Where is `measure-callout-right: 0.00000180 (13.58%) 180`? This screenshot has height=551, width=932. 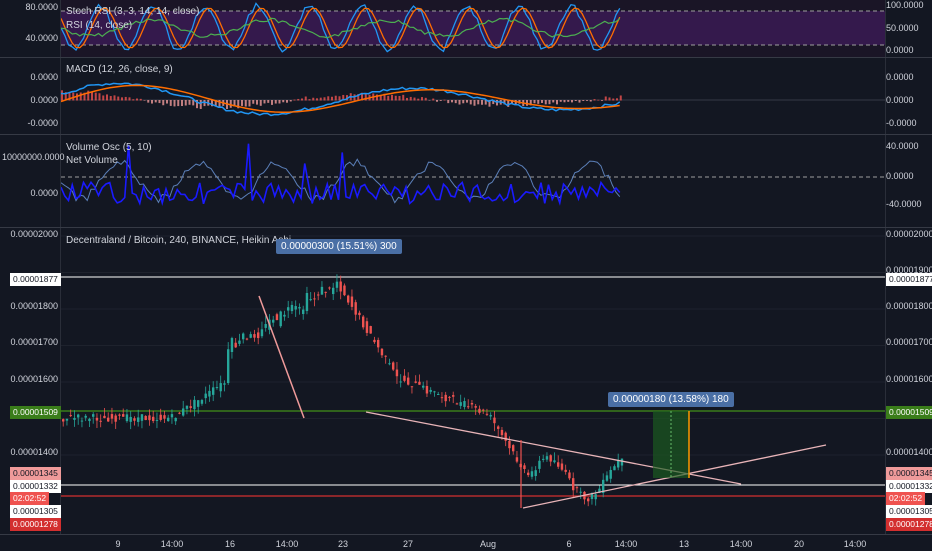
measure-callout-right: 0.00000180 (13.58%) 180 is located at coordinates (671, 399).